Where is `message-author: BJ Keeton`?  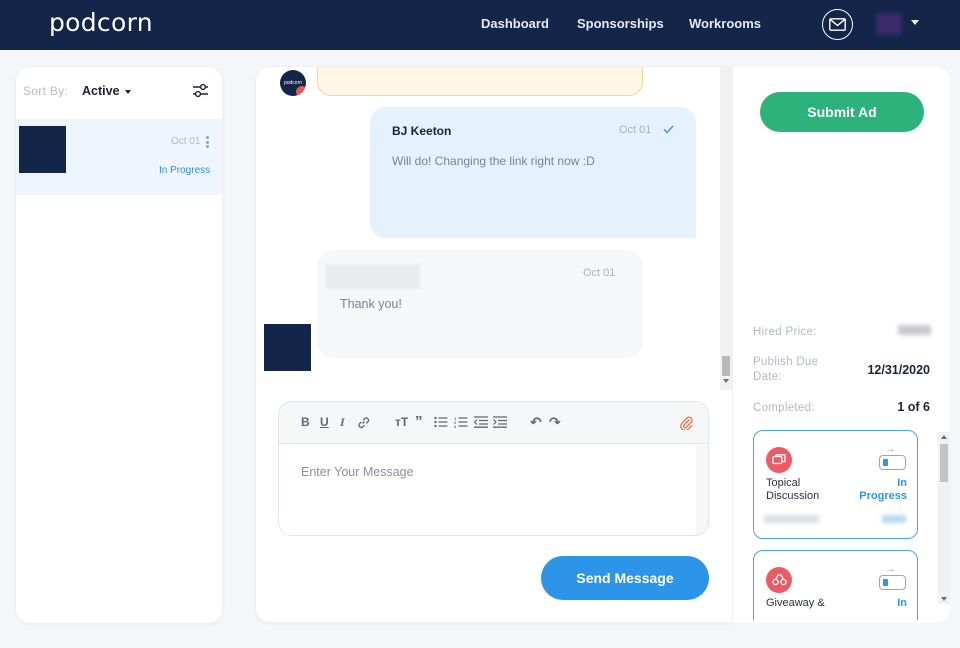 message-author: BJ Keeton is located at coordinates (422, 131).